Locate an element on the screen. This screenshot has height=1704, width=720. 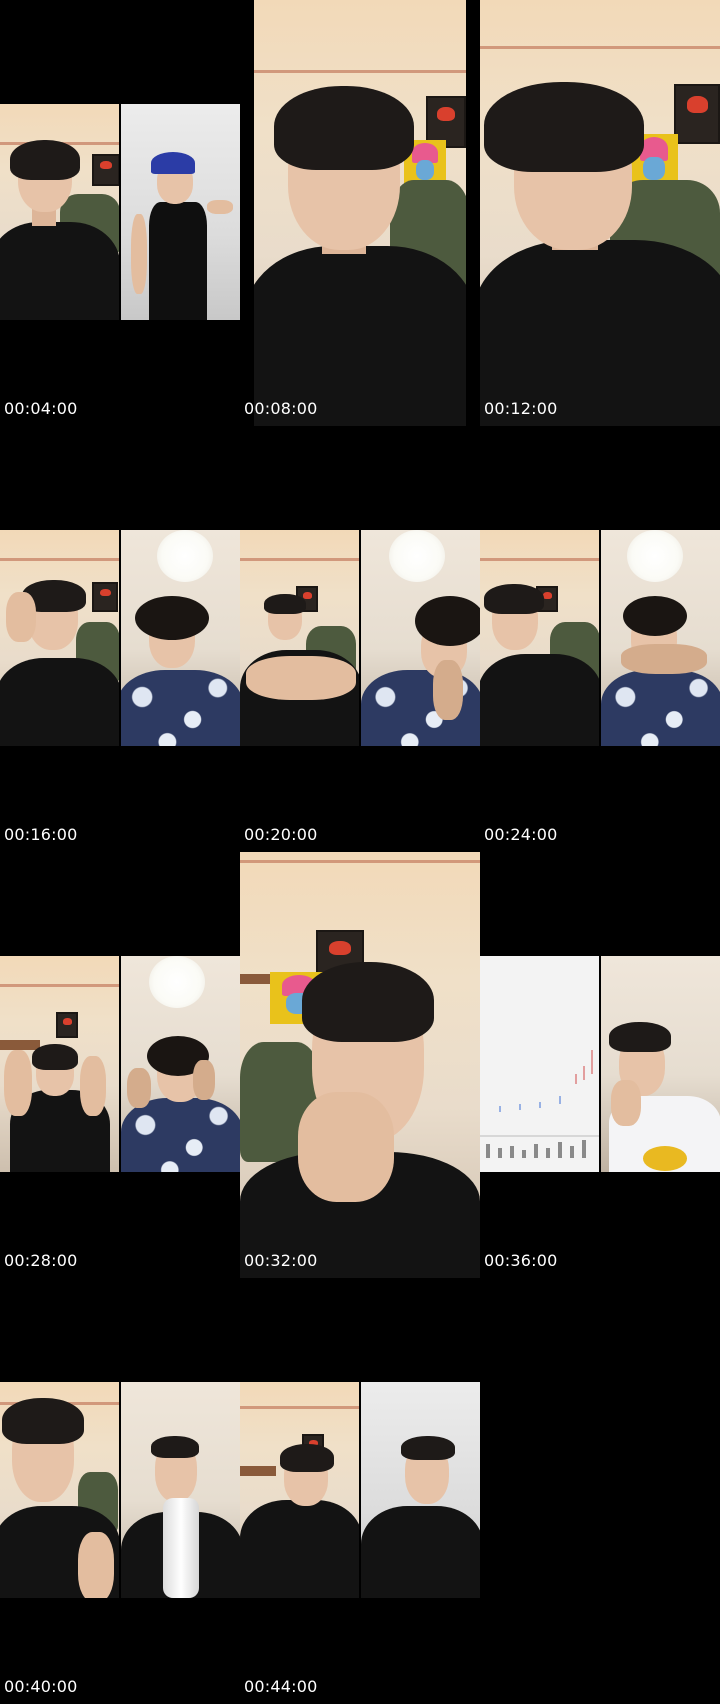
thumbnail-9: 00:36:00 is located at coordinates (600, 1065).